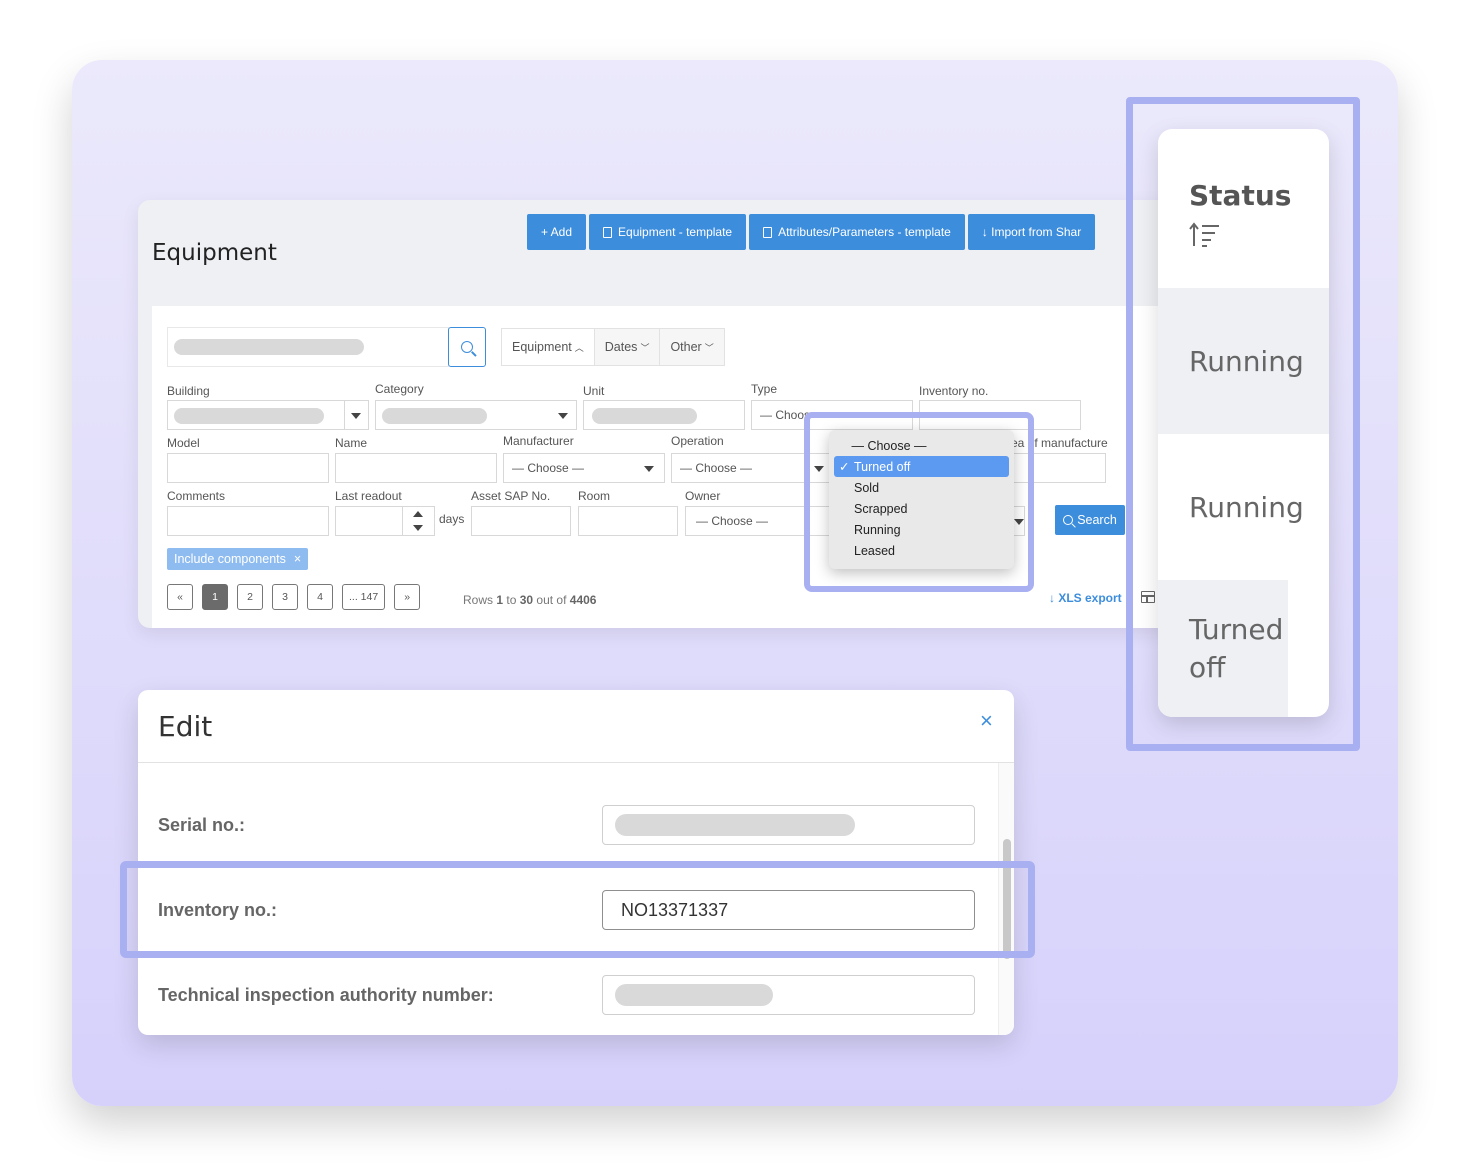 The image size is (1470, 1167). Describe the element at coordinates (954, 391) in the screenshot. I see `inventory-no-label: Inventory no.` at that location.